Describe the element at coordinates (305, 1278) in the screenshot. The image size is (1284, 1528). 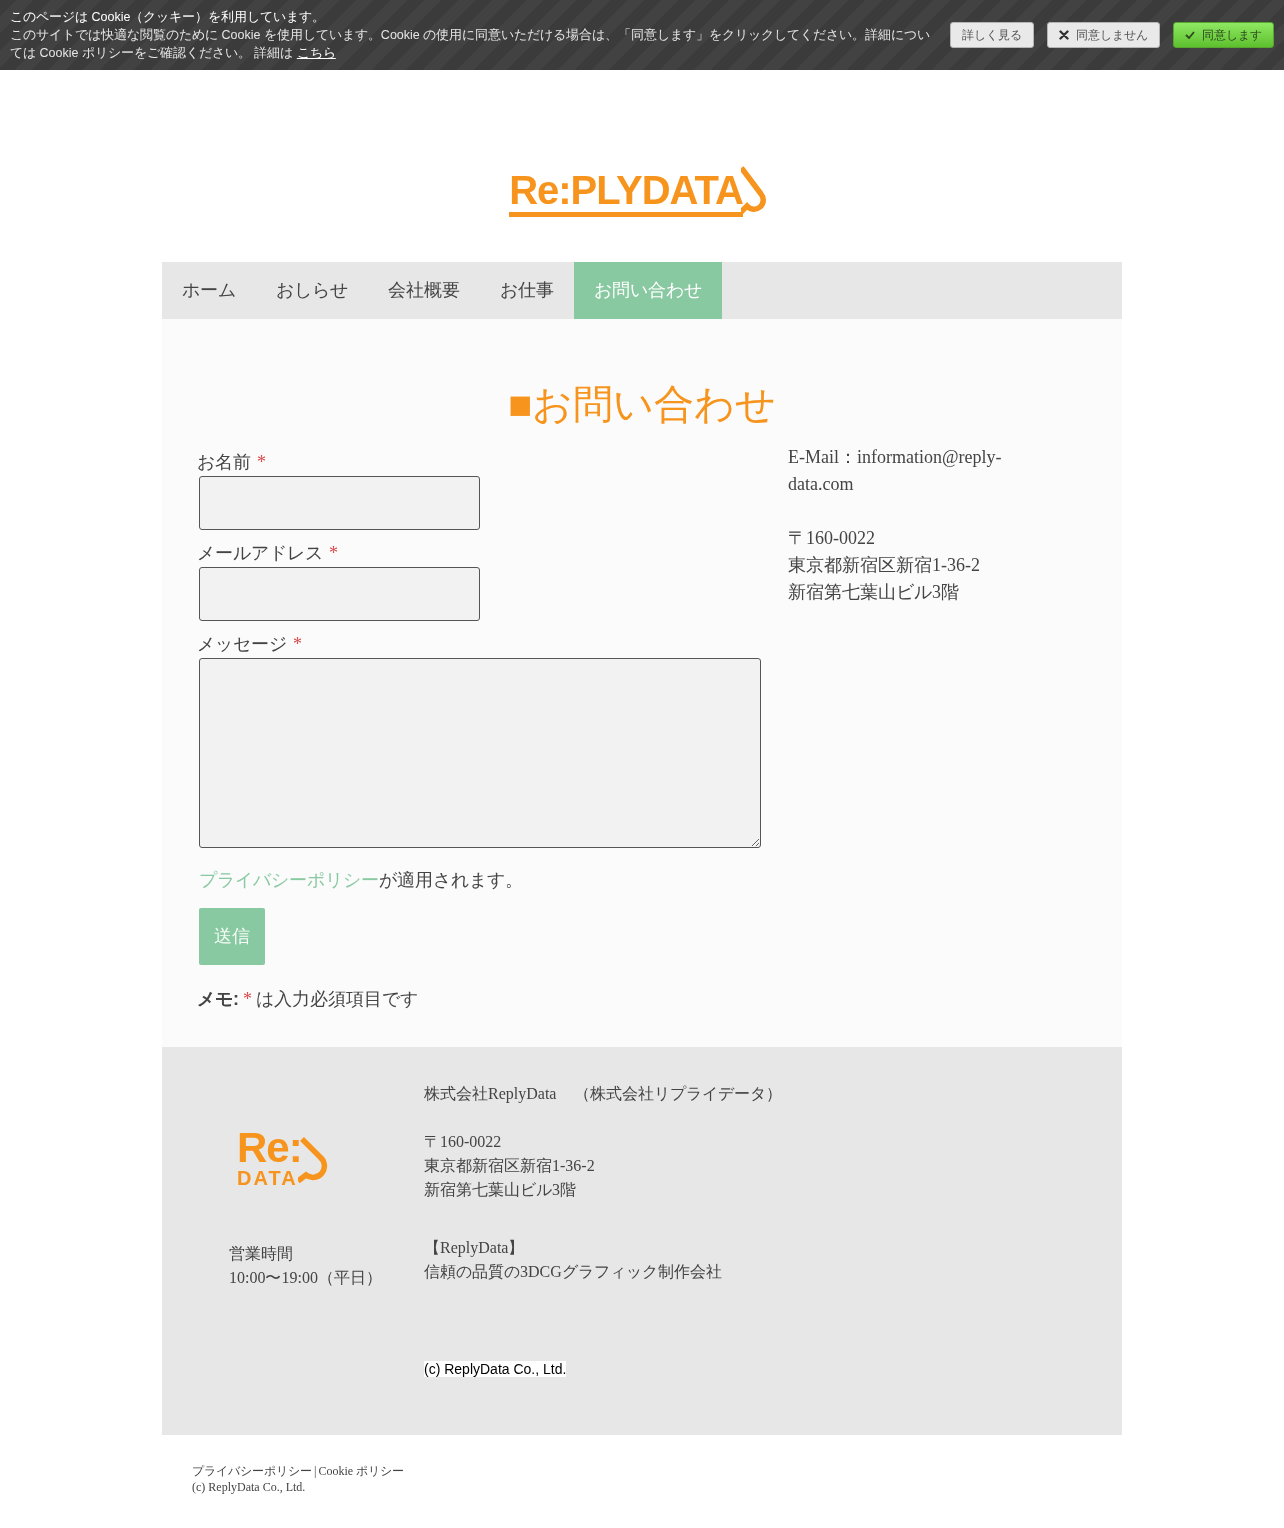
I see `hours-text: 10:00〜19:00（平日）` at that location.